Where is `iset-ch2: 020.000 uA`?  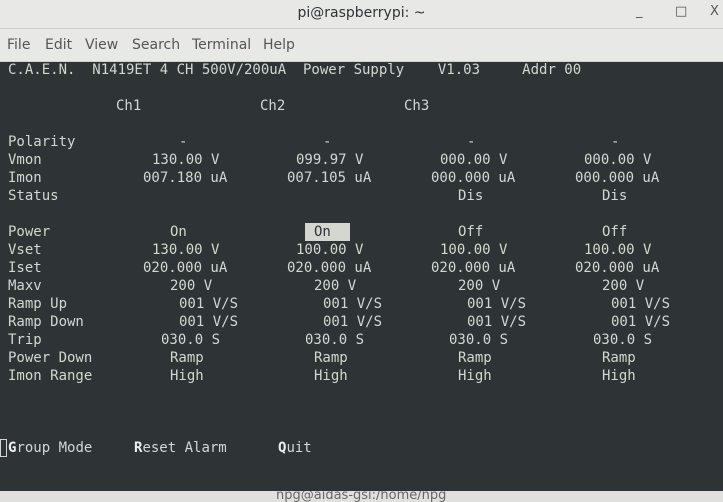
iset-ch2: 020.000 uA is located at coordinates (473, 268).